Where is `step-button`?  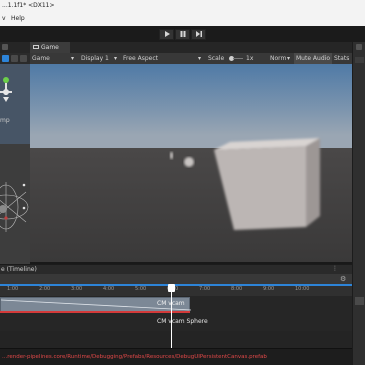
step-button is located at coordinates (198, 34).